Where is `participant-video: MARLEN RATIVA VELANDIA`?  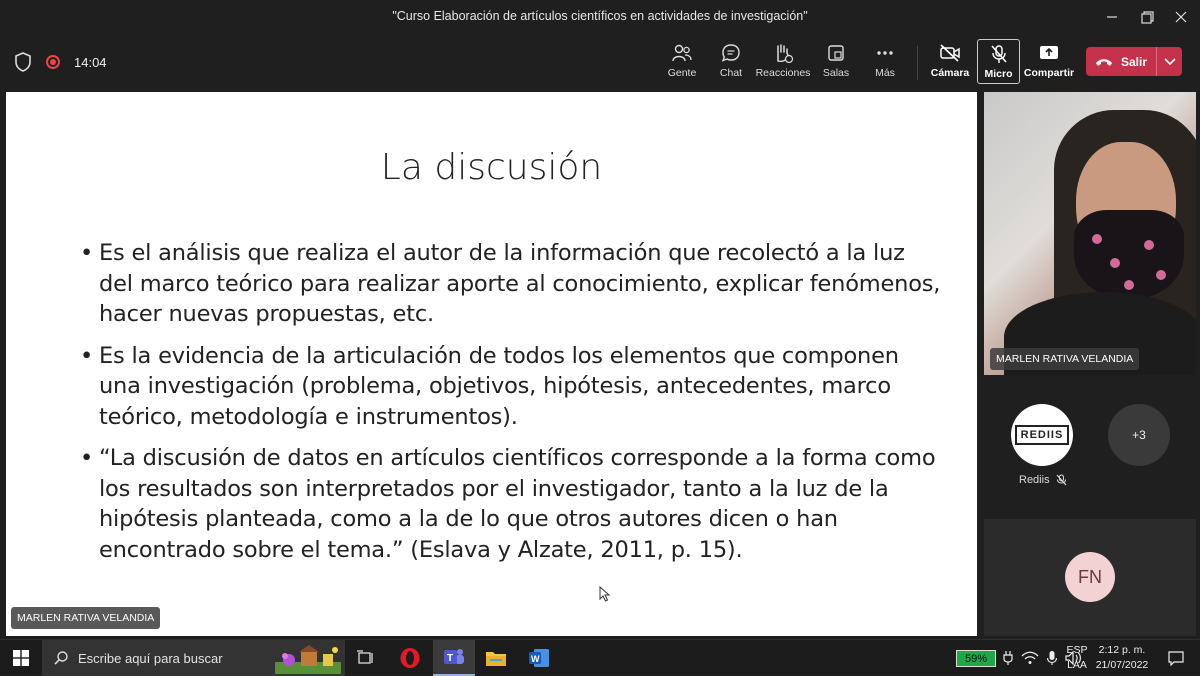 participant-video: MARLEN RATIVA VELANDIA is located at coordinates (1090, 233).